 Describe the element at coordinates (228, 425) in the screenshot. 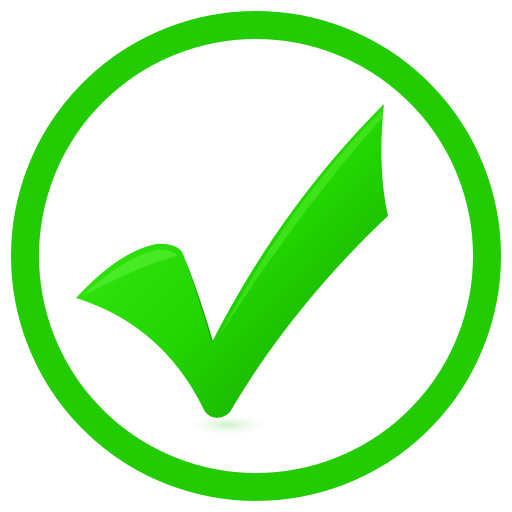

I see `check-reflection` at that location.